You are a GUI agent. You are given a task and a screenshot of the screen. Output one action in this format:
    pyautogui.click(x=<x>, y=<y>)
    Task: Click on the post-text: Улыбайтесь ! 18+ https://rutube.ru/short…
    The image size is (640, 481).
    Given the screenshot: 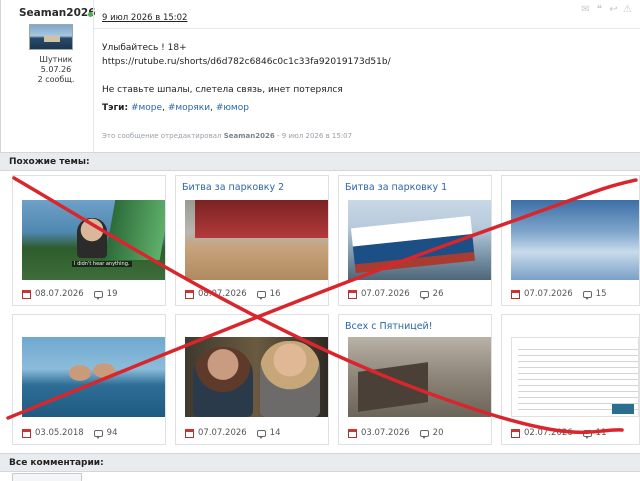 What is the action you would take?
    pyautogui.click(x=362, y=78)
    